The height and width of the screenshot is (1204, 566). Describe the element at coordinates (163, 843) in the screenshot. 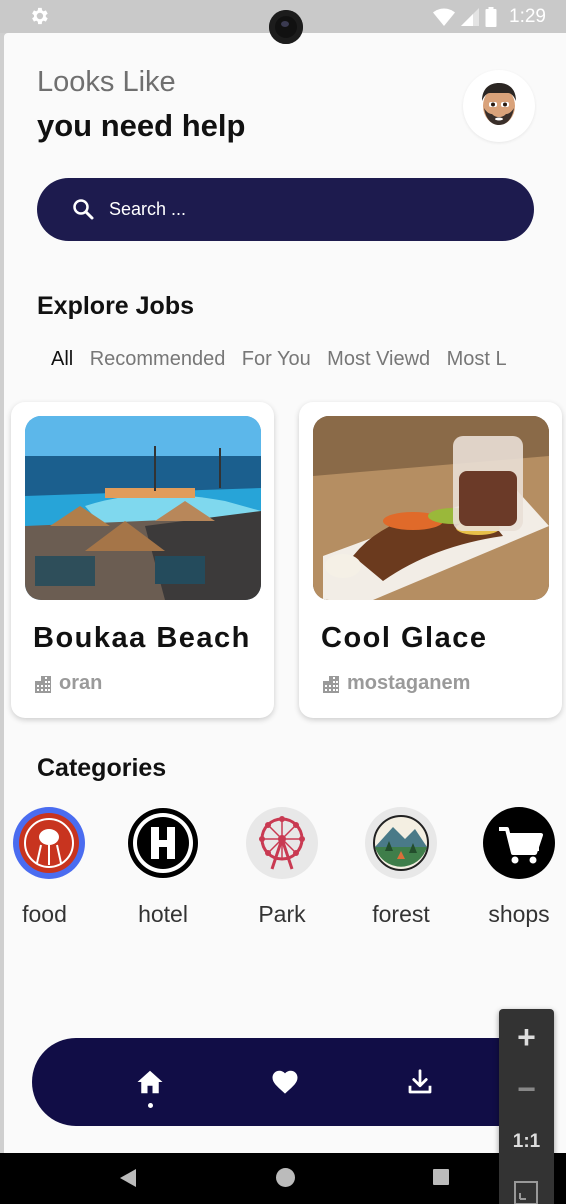

I see `hotel-icon` at that location.